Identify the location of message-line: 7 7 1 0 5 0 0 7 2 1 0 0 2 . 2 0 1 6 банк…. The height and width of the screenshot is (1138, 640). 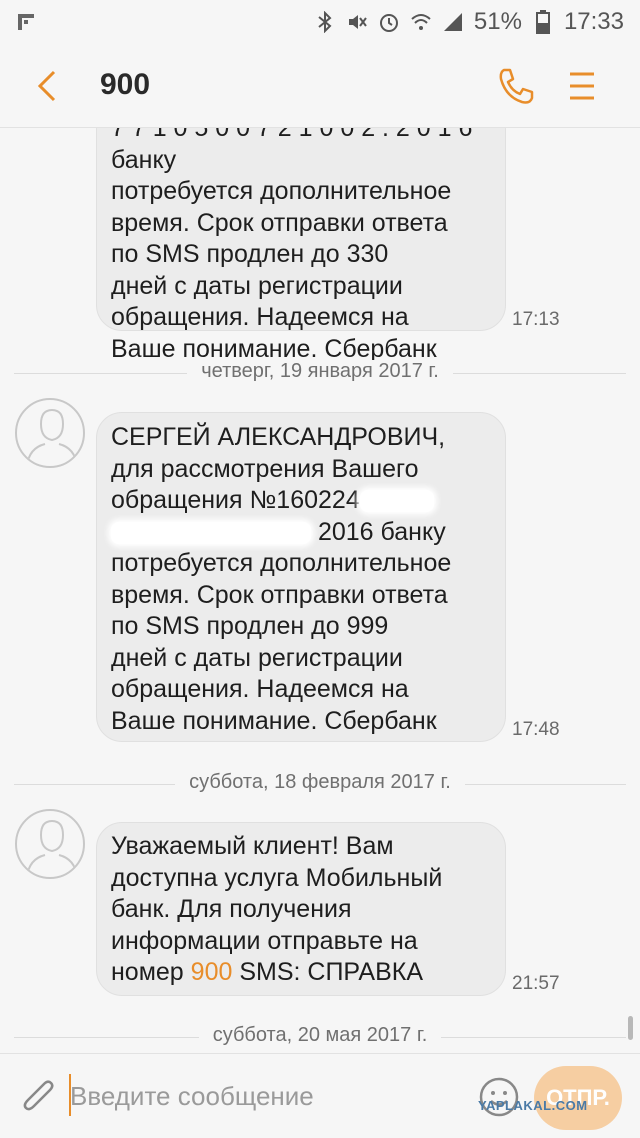
(292, 151).